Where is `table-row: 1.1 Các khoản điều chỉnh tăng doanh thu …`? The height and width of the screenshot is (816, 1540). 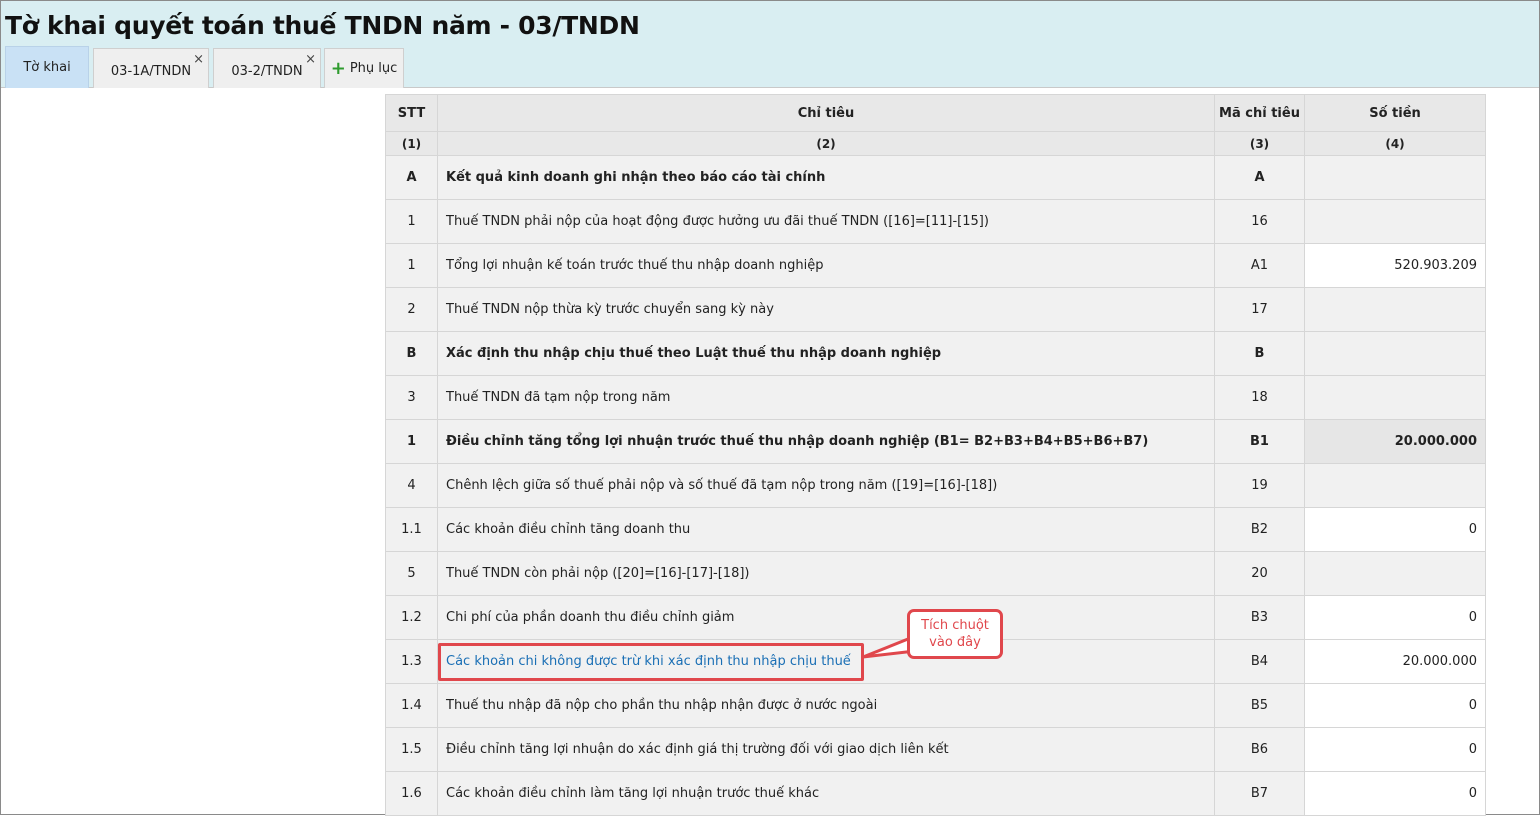 table-row: 1.1 Các khoản điều chỉnh tăng doanh thu … is located at coordinates (935, 529).